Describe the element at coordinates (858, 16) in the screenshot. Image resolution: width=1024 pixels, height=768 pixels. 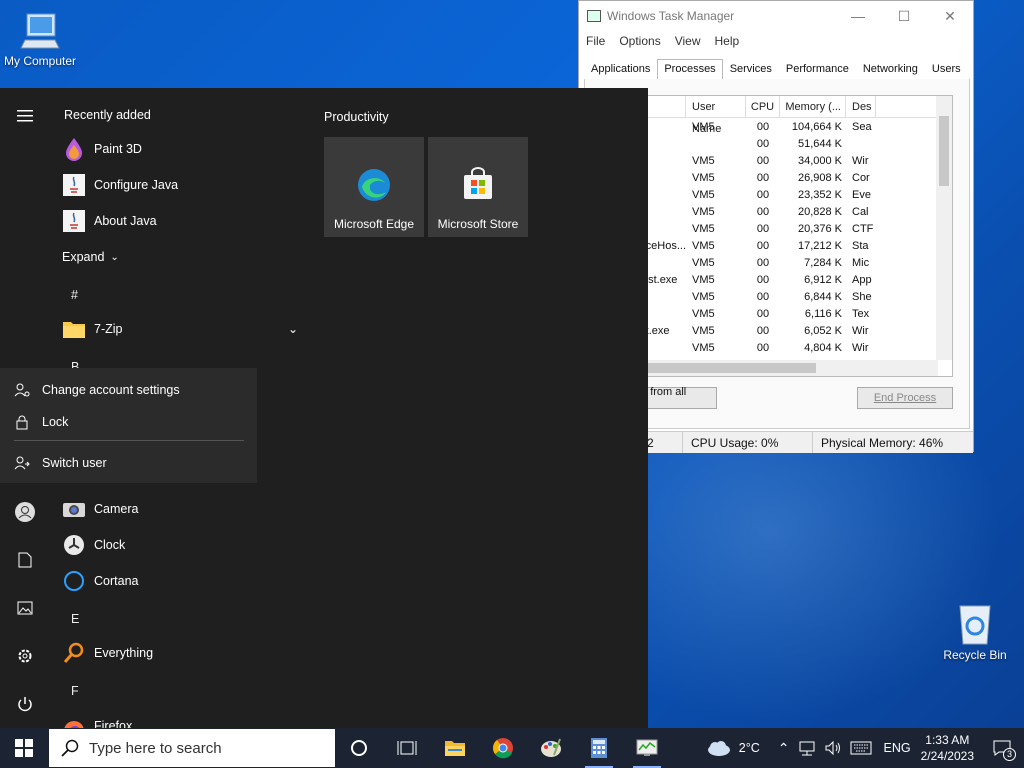
I see `minimize-button: —` at that location.